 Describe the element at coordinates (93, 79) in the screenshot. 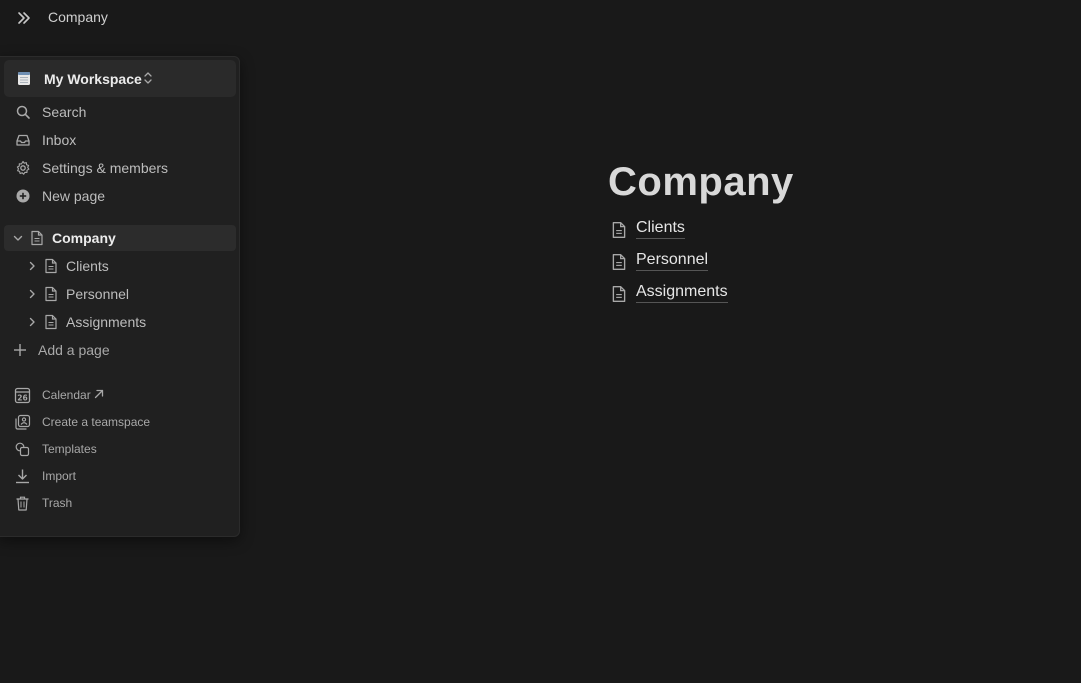

I see `workspace-name: My Workspace` at that location.